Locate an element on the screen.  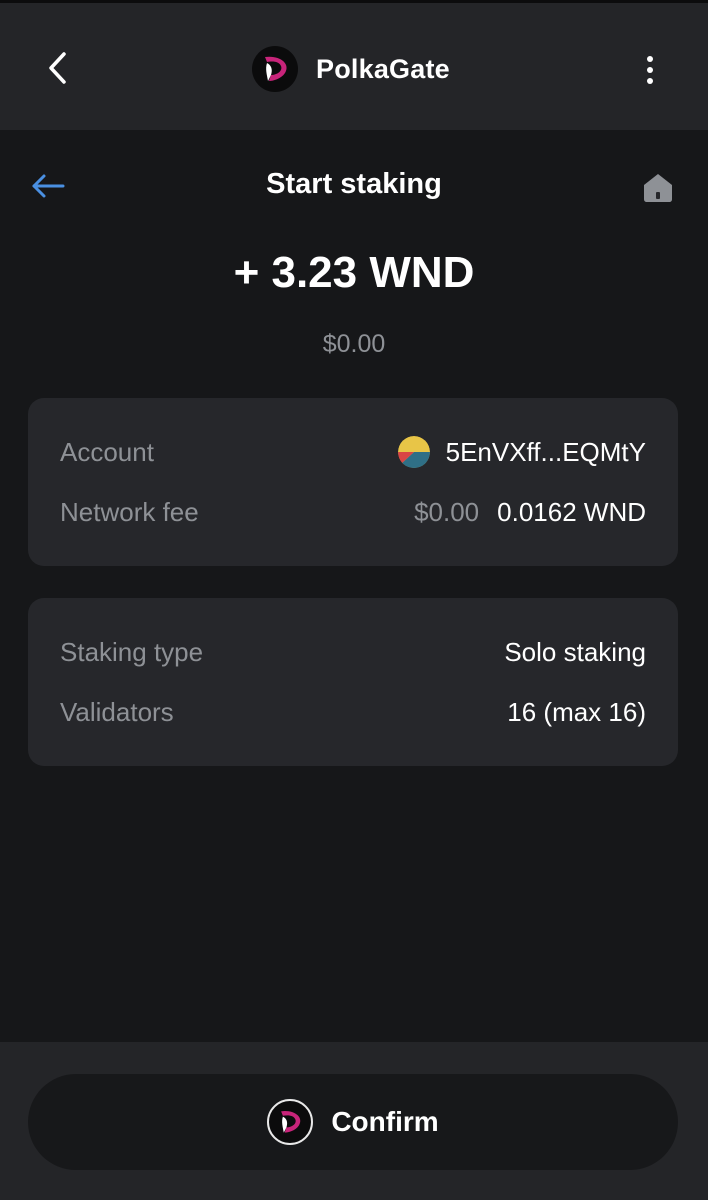
top-header: PolkaGate is located at coordinates (354, 65).